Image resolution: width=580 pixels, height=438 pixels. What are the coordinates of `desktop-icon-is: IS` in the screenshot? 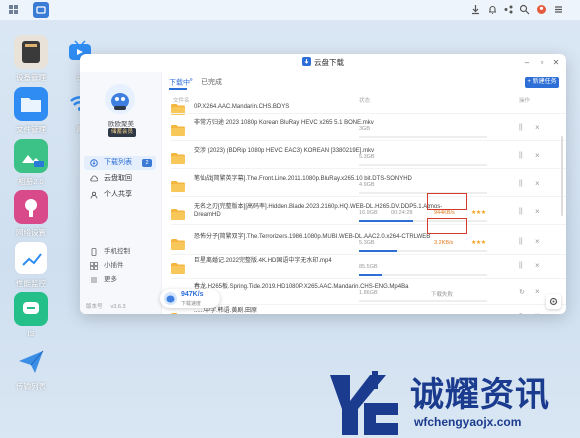 It's located at (31, 315).